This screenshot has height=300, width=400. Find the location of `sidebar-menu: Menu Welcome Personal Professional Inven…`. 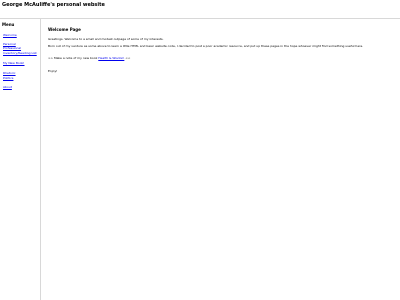

sidebar-menu: Menu Welcome Personal Professional Inven… is located at coordinates (20, 159).